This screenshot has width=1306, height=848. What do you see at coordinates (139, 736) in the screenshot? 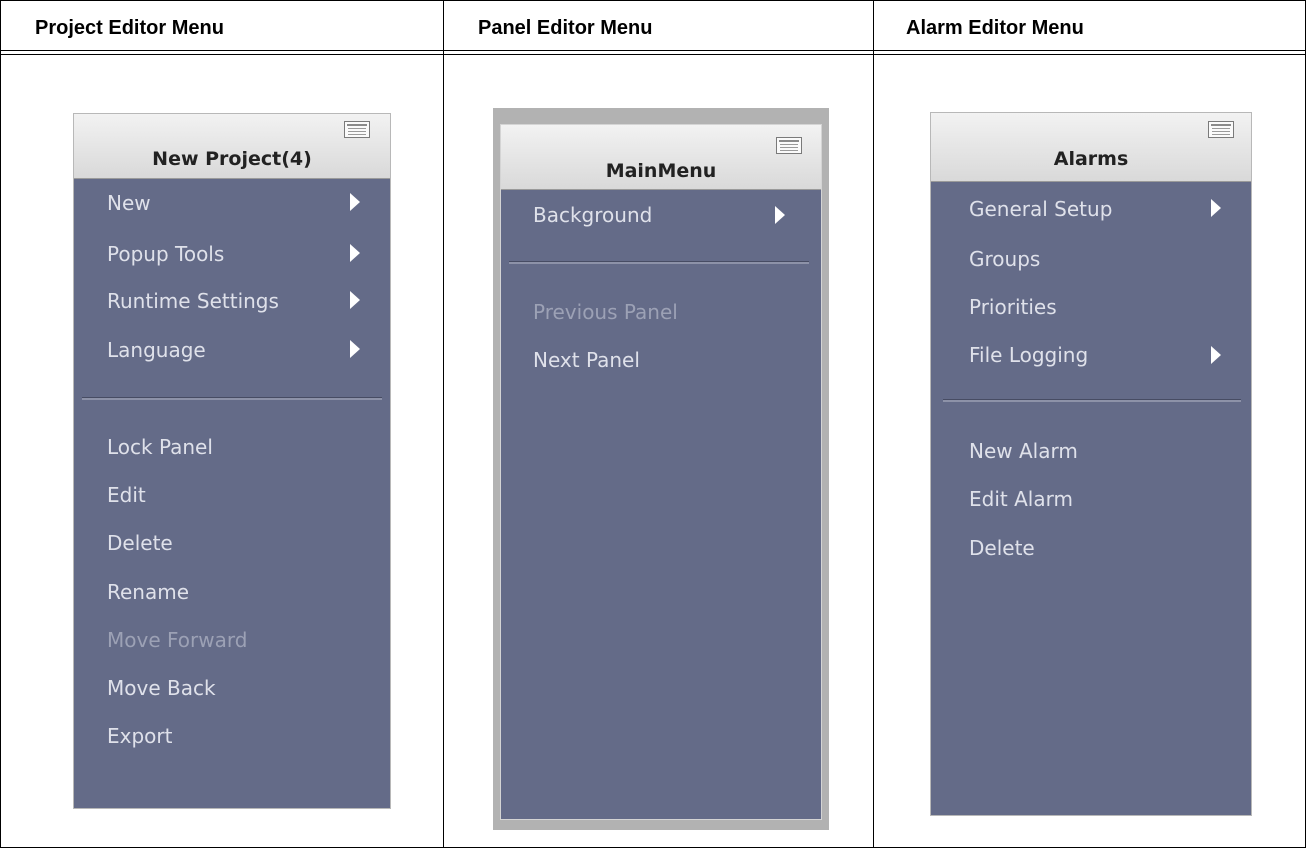
I see `menu-item-export: Export` at bounding box center [139, 736].